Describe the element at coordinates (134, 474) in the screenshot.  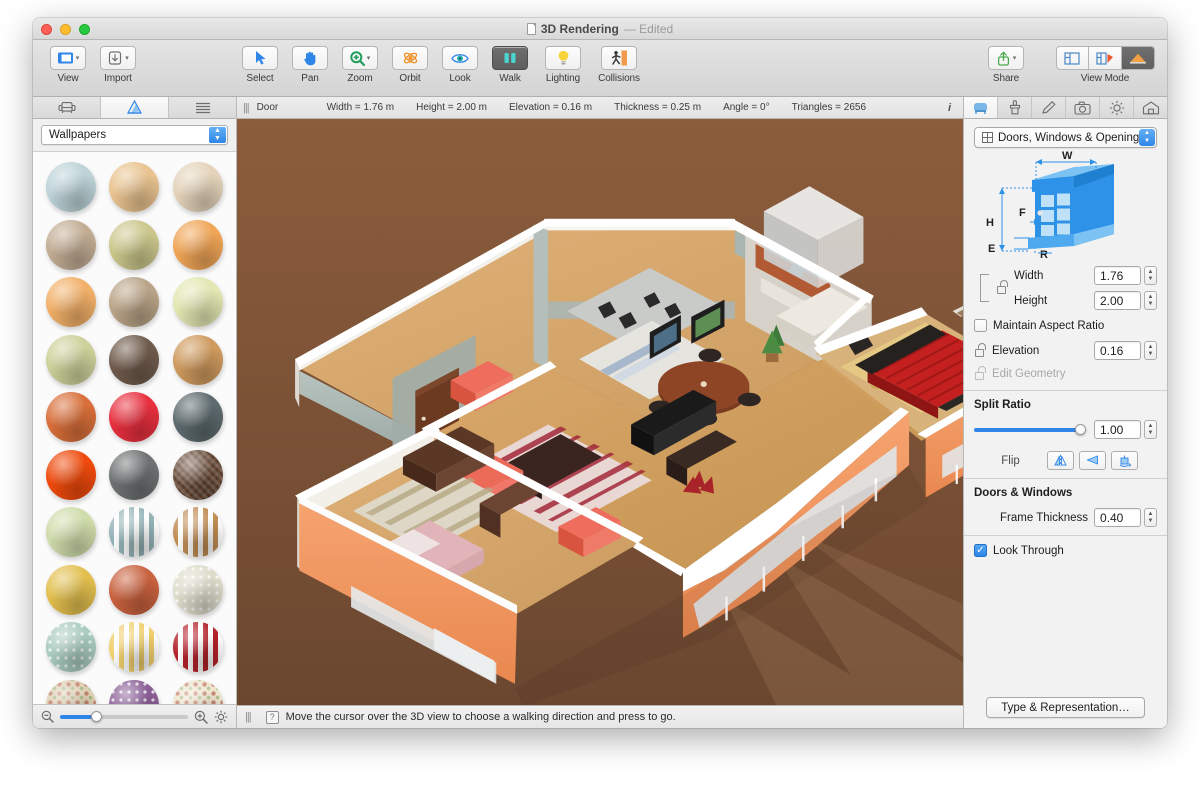
I see `wallpaper-grey` at that location.